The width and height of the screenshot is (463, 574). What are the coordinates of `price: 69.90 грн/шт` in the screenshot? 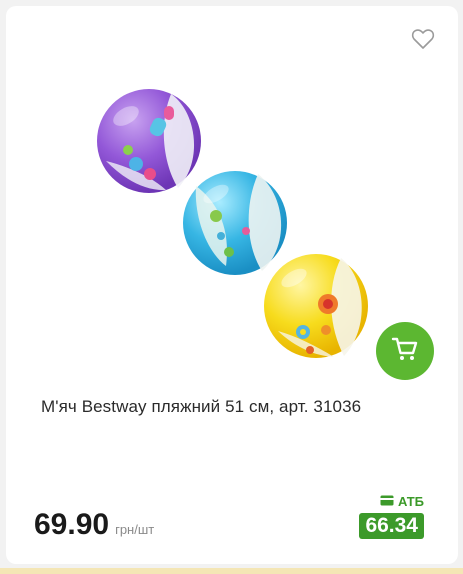 It's located at (94, 525).